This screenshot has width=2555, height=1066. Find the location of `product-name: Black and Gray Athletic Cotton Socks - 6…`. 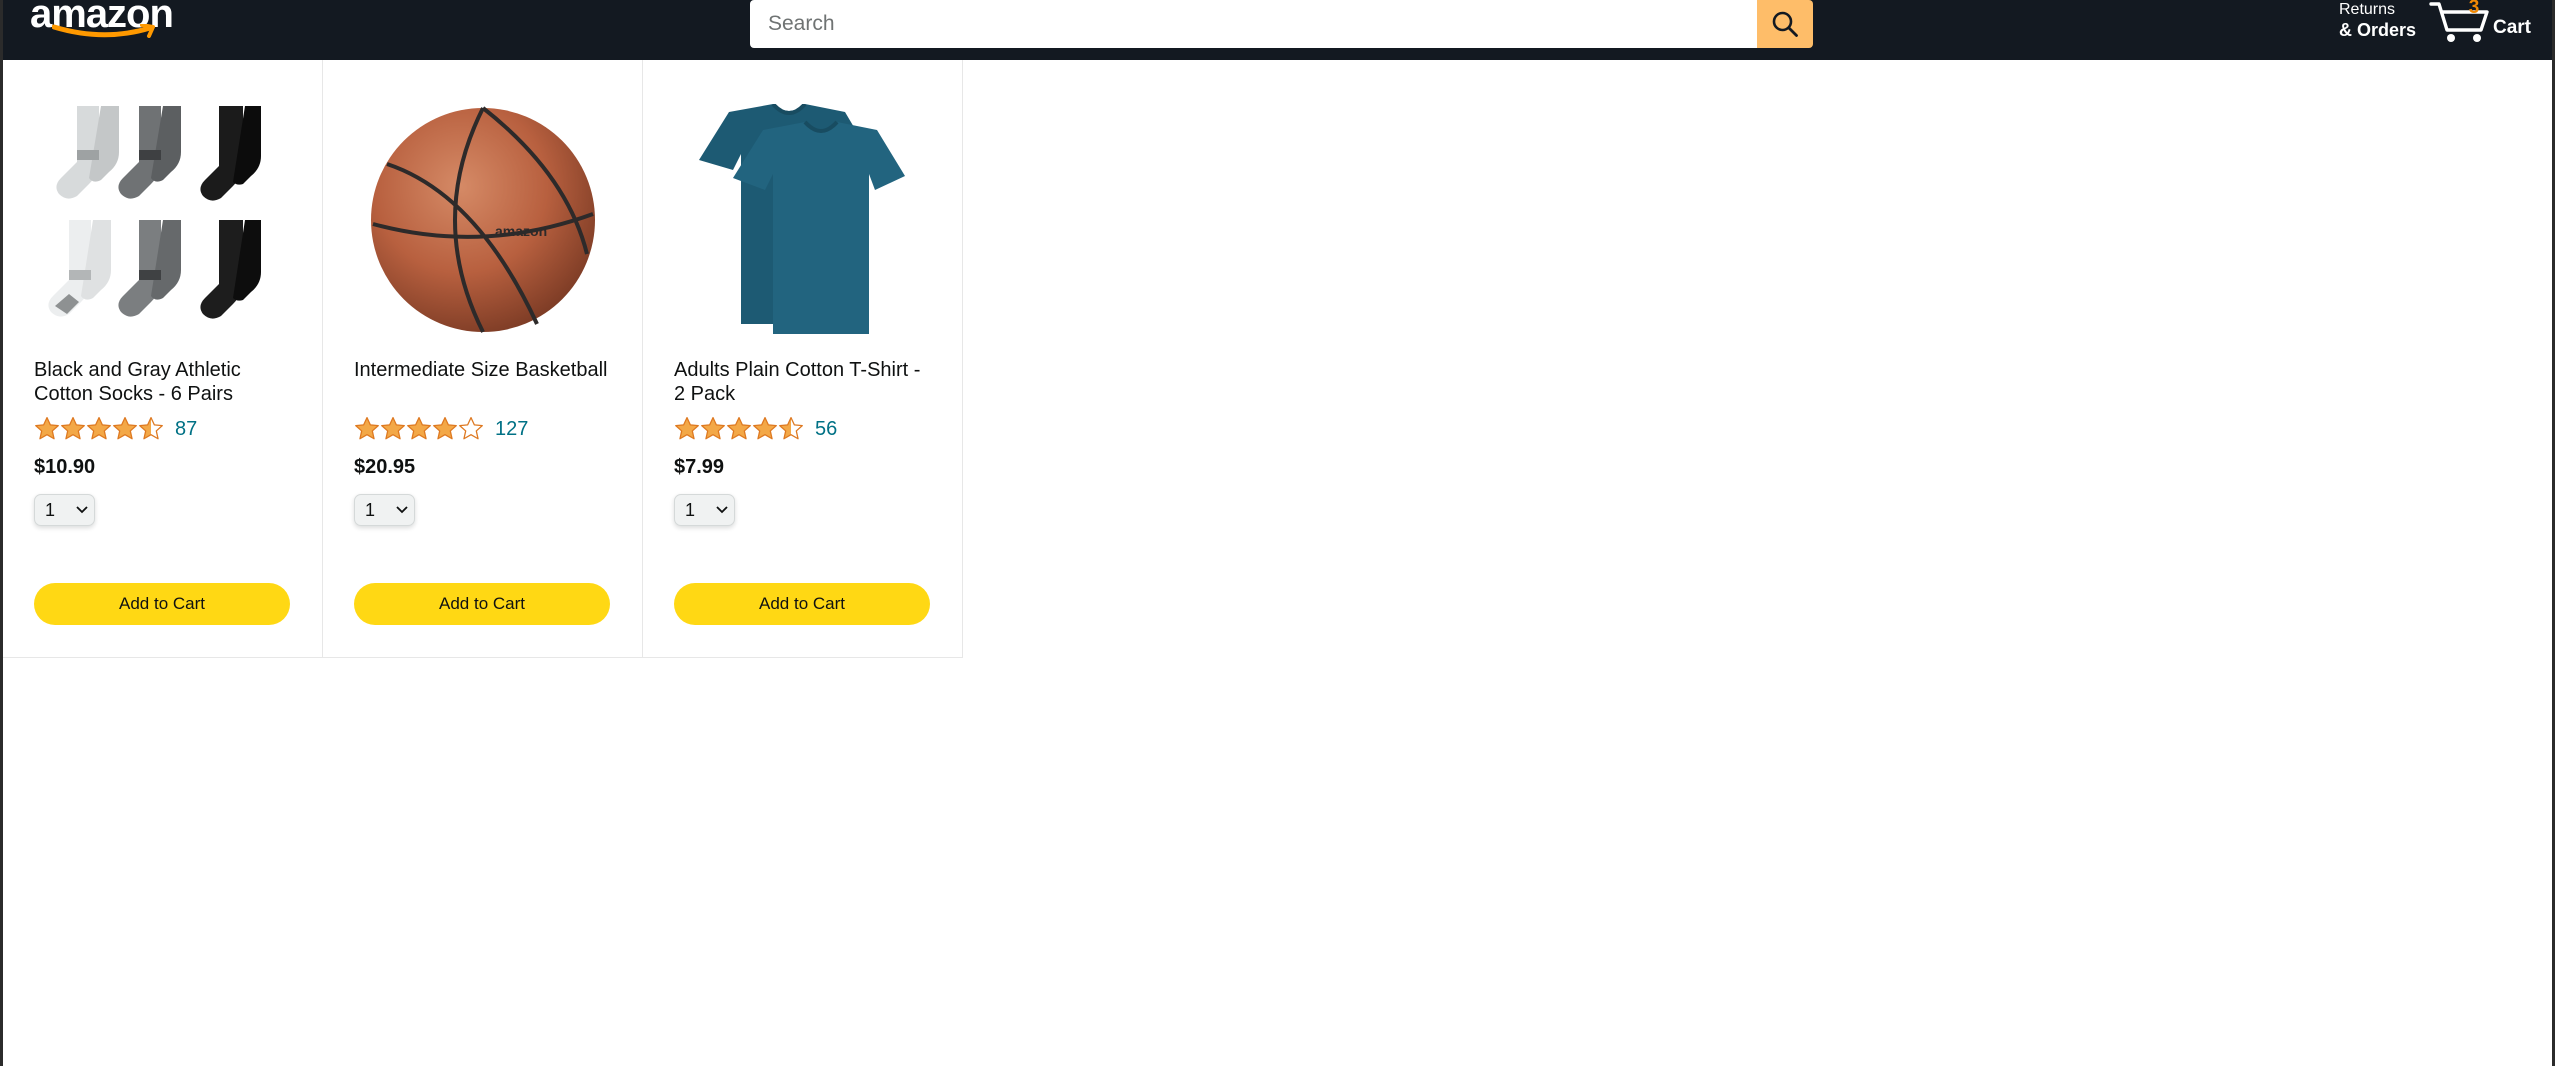

product-name: Black and Gray Athletic Cotton Socks - 6… is located at coordinates (163, 382).